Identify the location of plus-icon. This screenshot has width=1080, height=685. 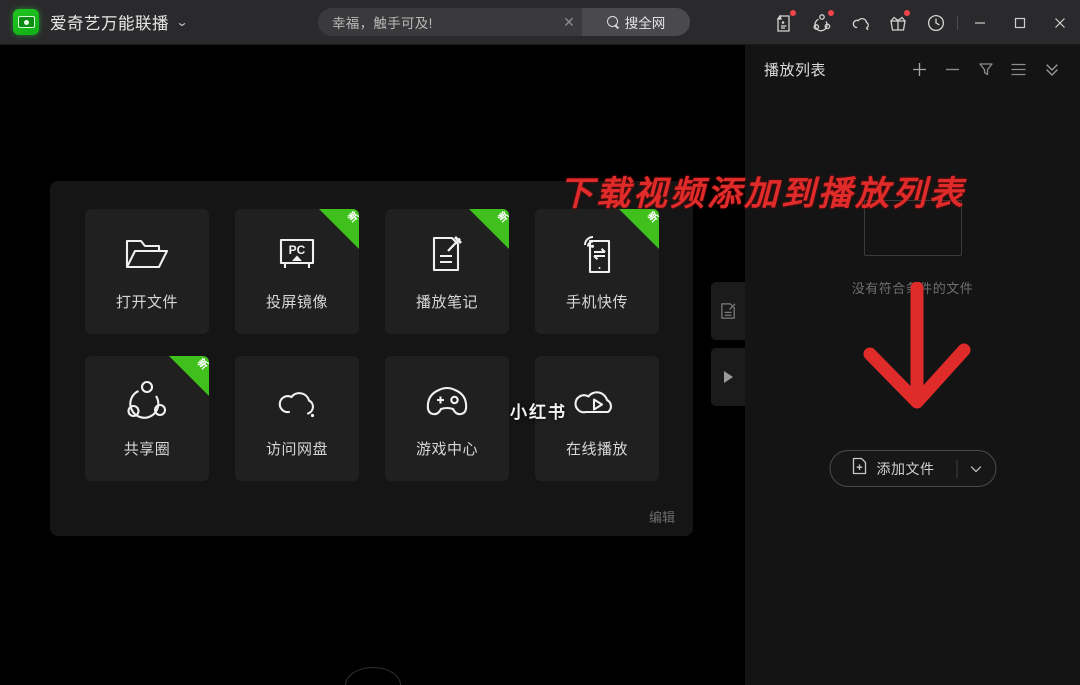
(919, 69).